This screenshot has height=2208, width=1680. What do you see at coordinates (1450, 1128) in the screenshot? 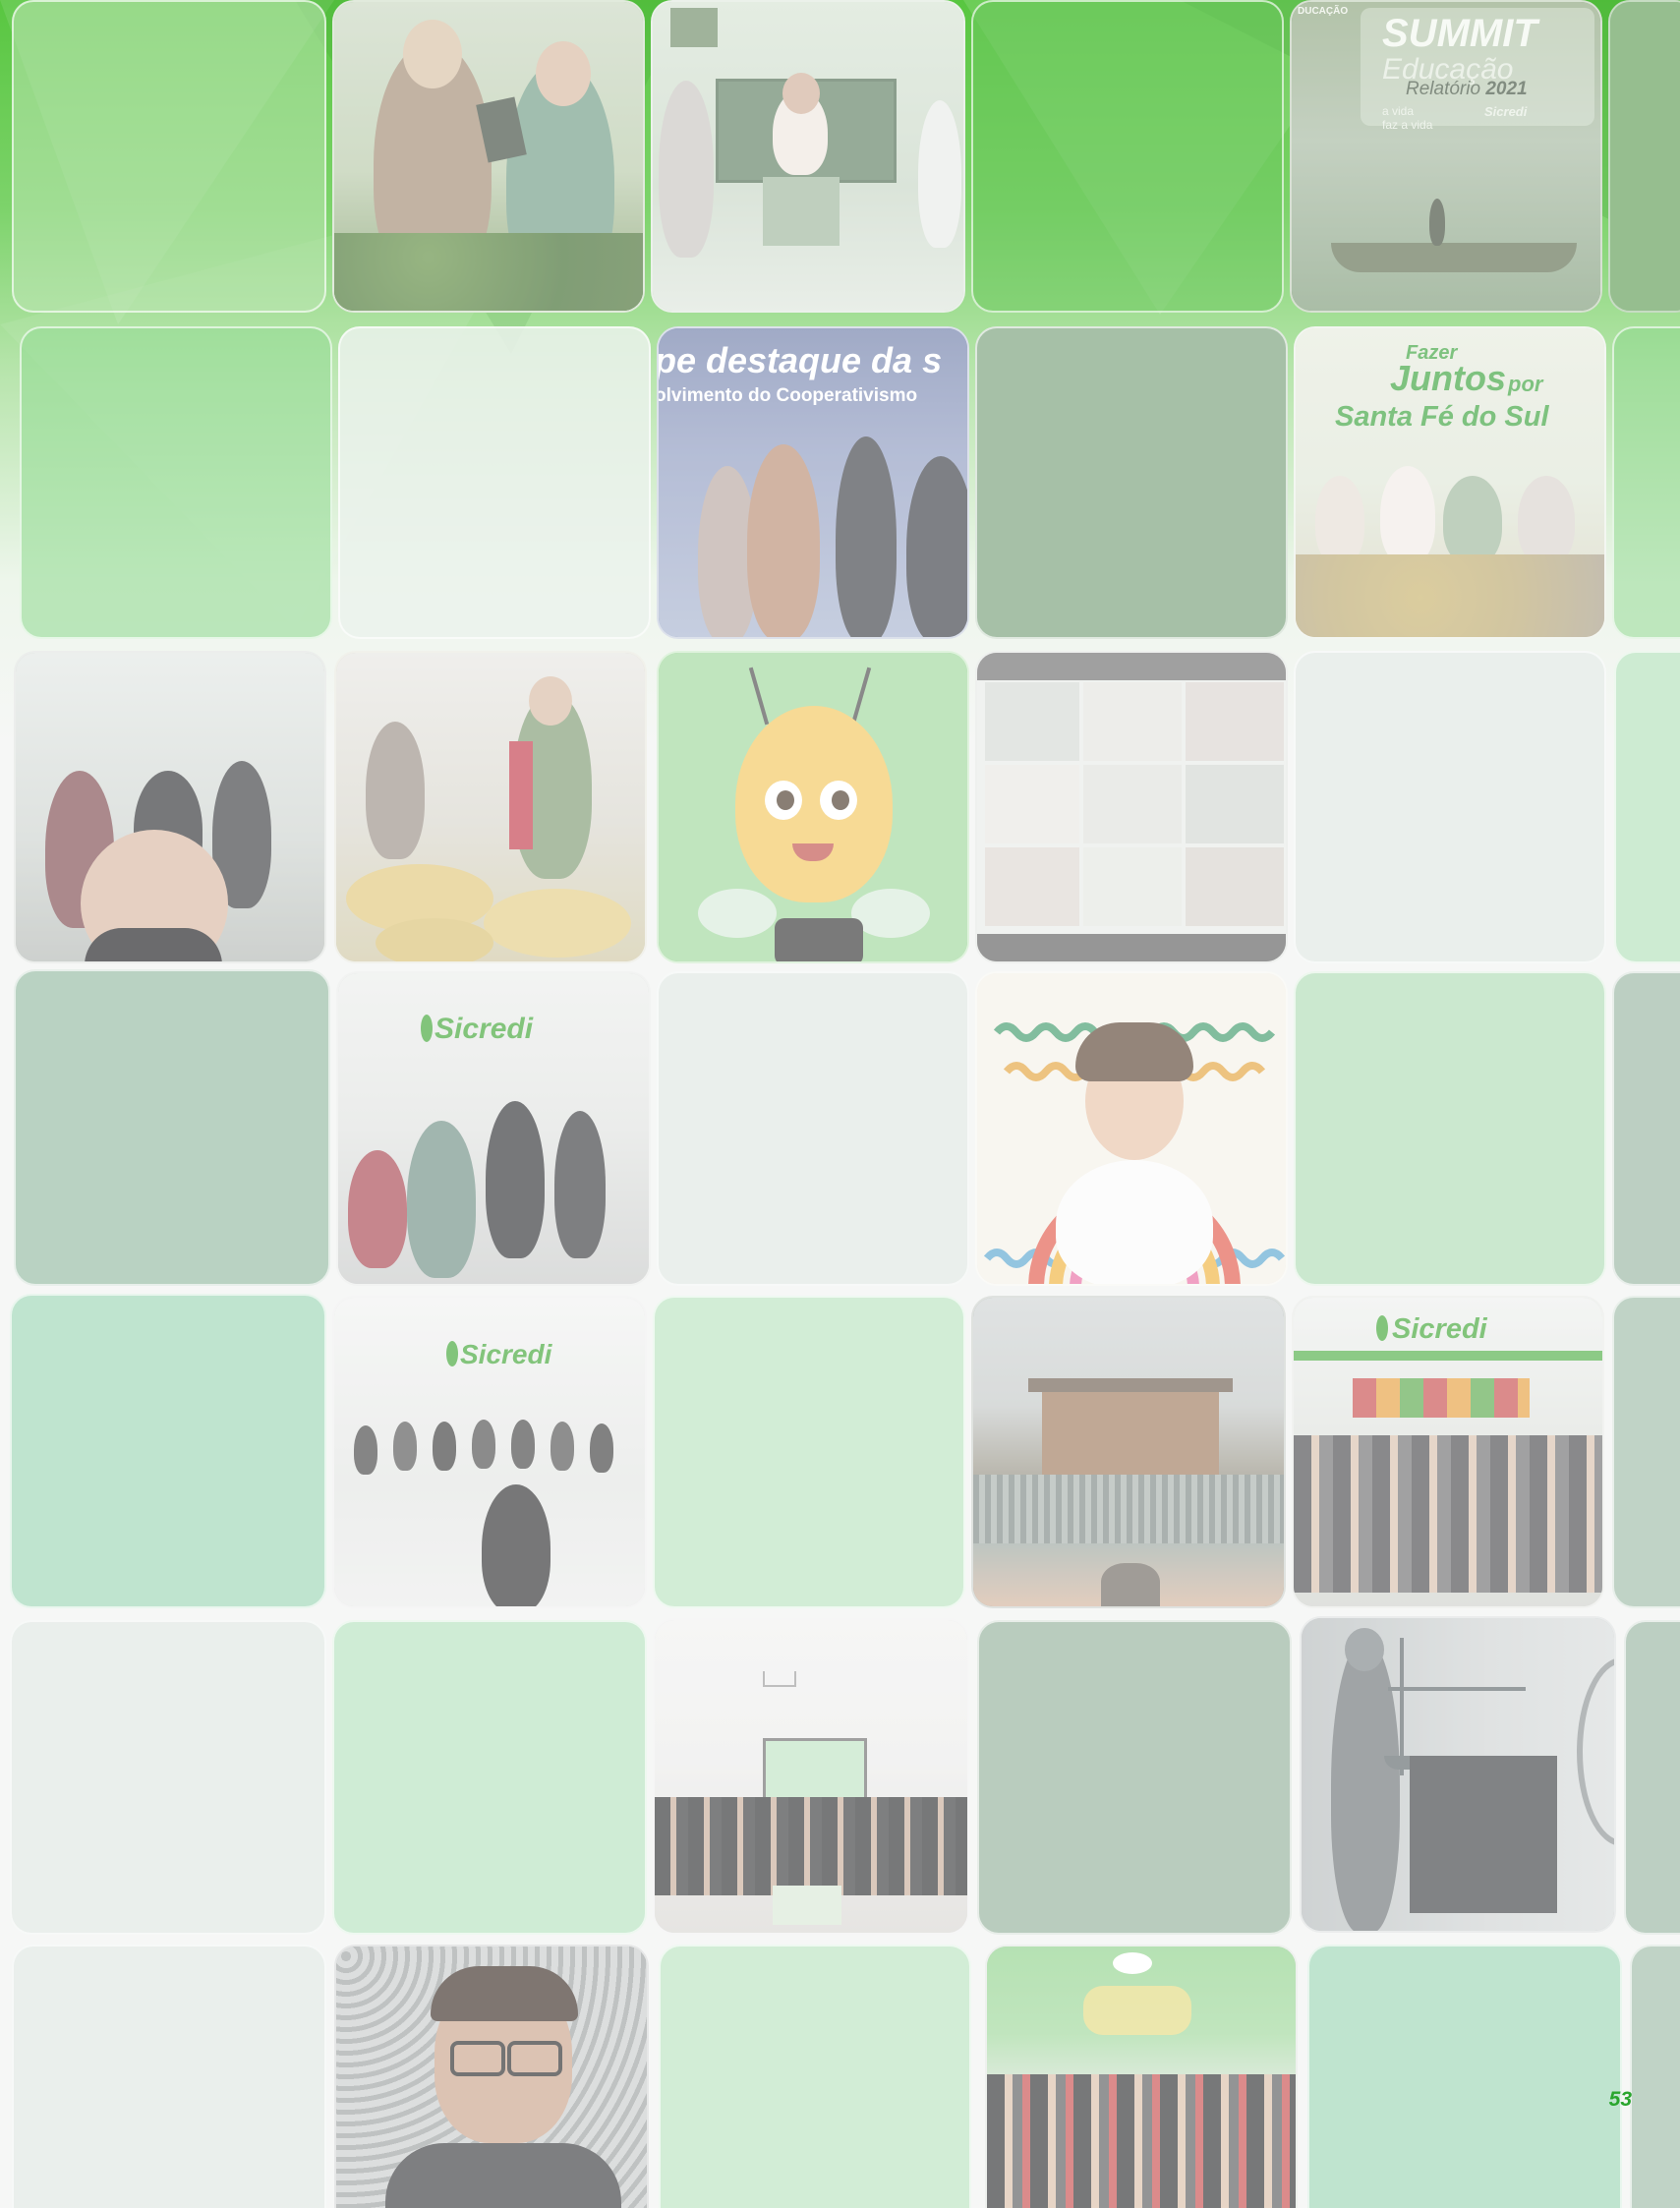
I see `tile-blank-r4c5` at bounding box center [1450, 1128].